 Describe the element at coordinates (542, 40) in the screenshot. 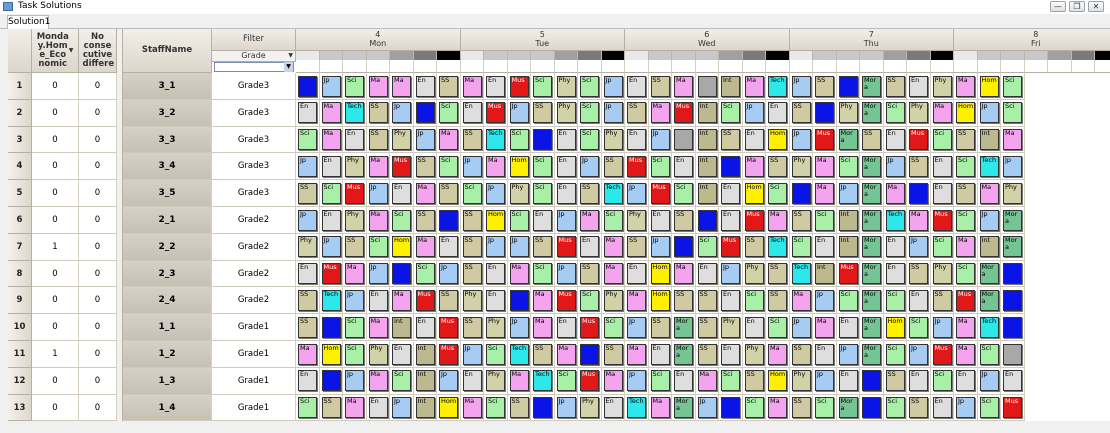

I see `day-header: 5 Tue` at that location.